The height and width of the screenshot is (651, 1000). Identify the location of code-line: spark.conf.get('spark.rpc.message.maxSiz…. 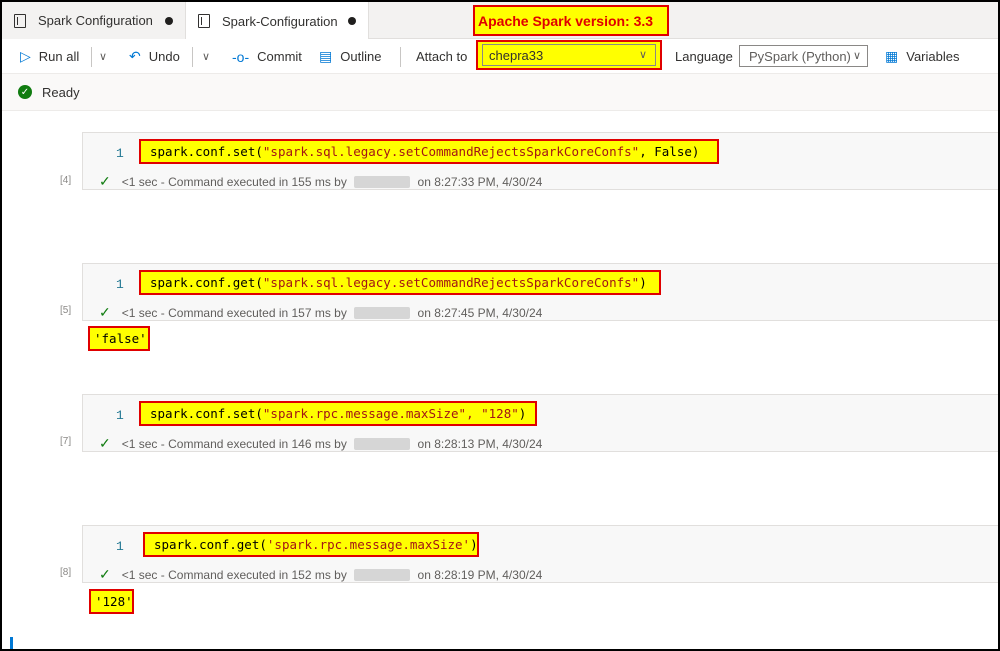
(311, 544).